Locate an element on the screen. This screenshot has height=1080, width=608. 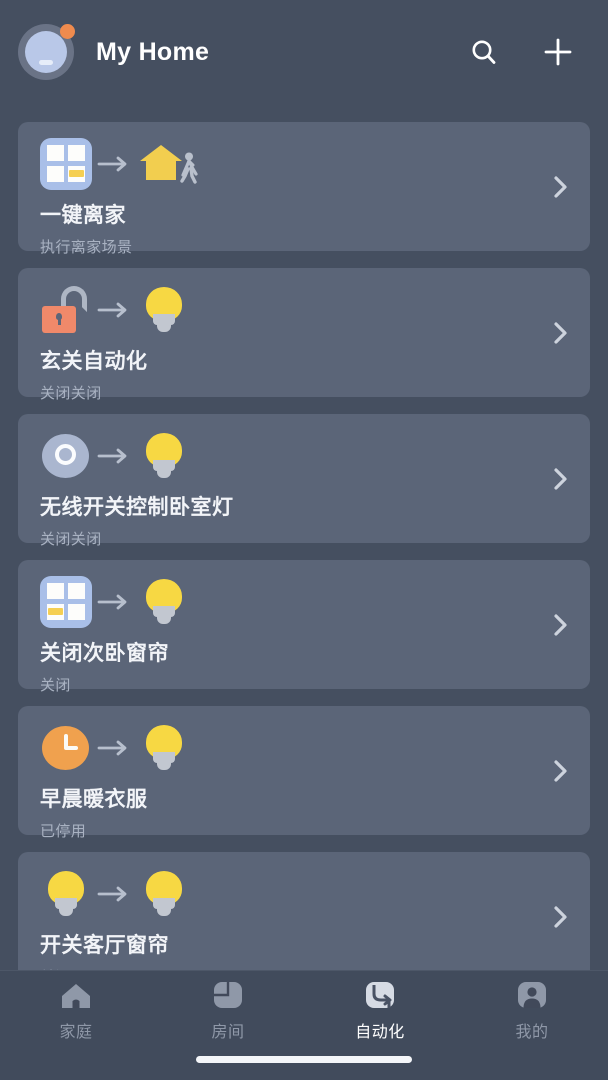
home-indicator is located at coordinates (304, 1059).